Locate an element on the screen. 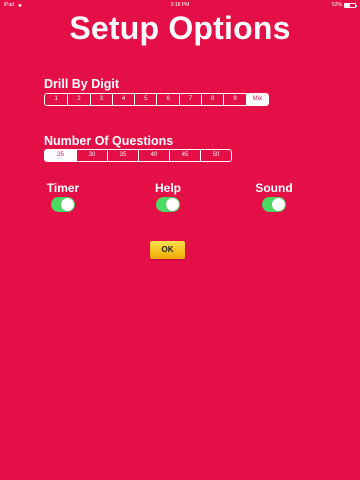 This screenshot has width=360, height=480. digit-option: 6 is located at coordinates (167, 99).